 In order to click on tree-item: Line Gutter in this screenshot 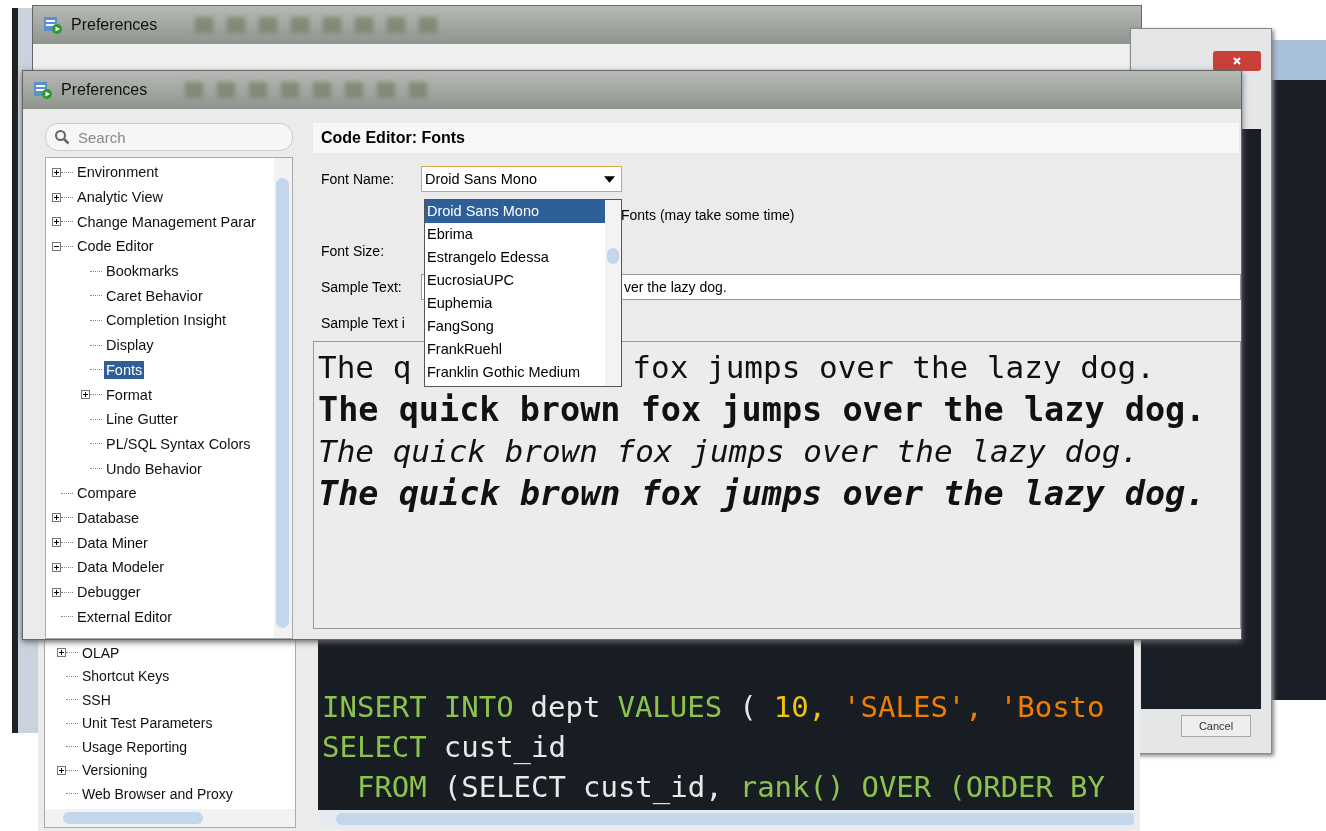, I will do `click(142, 419)`.